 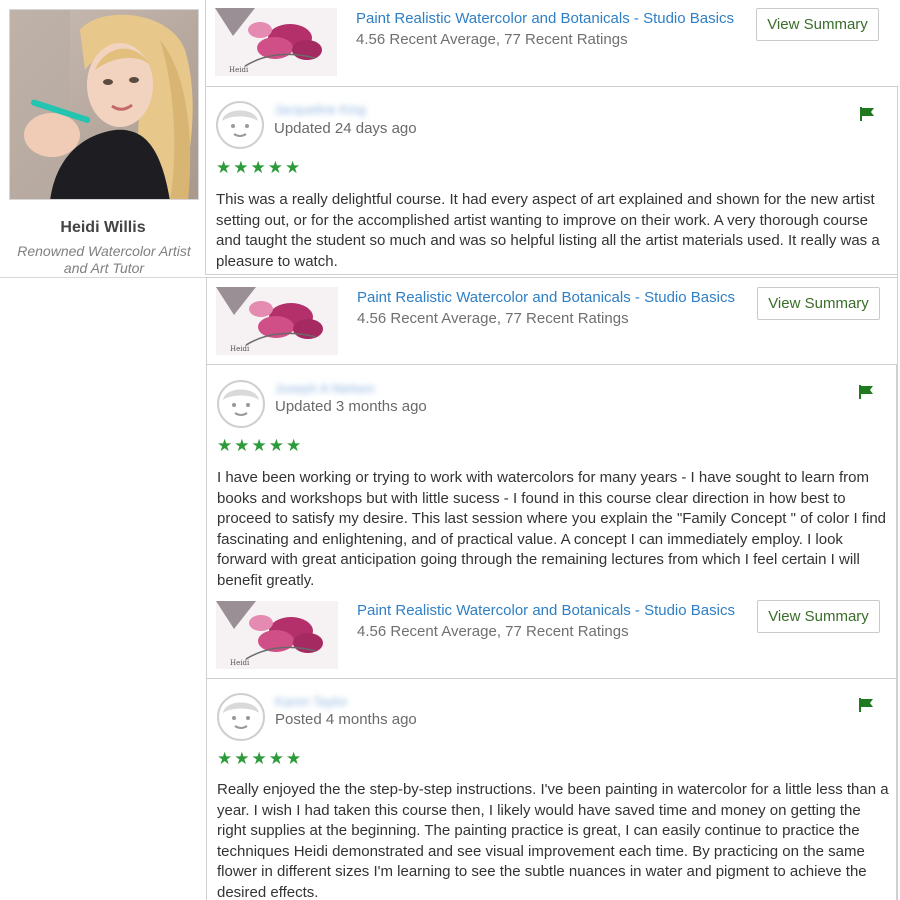 What do you see at coordinates (103, 227) in the screenshot?
I see `author-name: Heidi Willis` at bounding box center [103, 227].